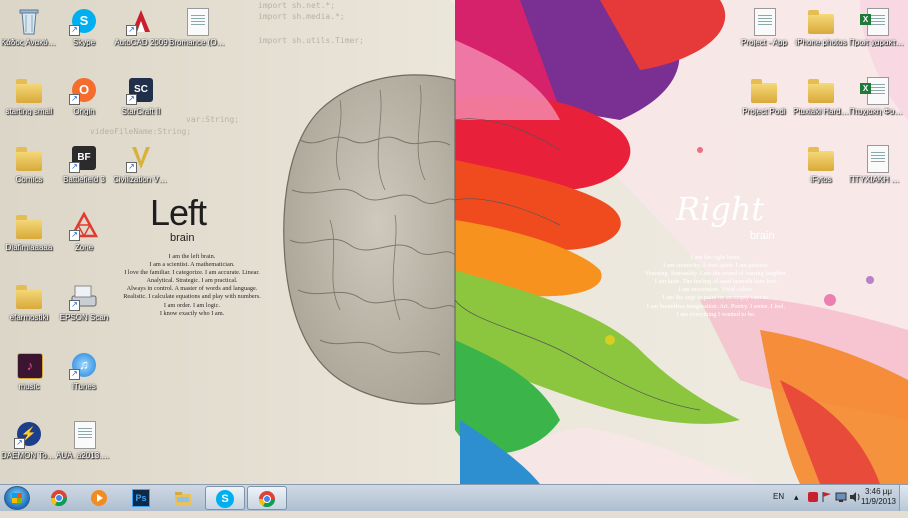  Describe the element at coordinates (813, 504) in the screenshot. I see `tray-app-icon` at that location.